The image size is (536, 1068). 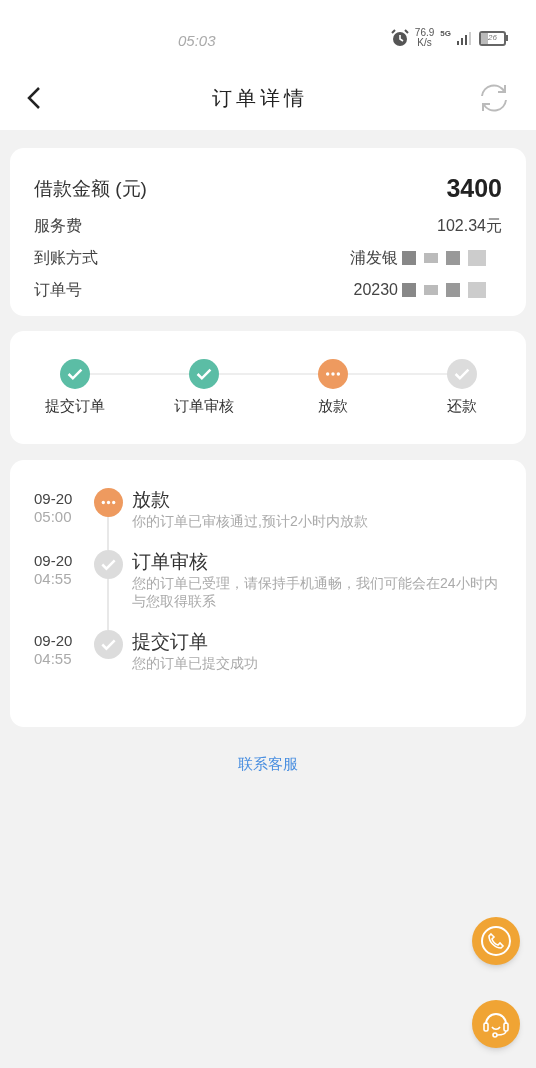 What do you see at coordinates (374, 257) in the screenshot?
I see `field-value: 浦发银` at bounding box center [374, 257].